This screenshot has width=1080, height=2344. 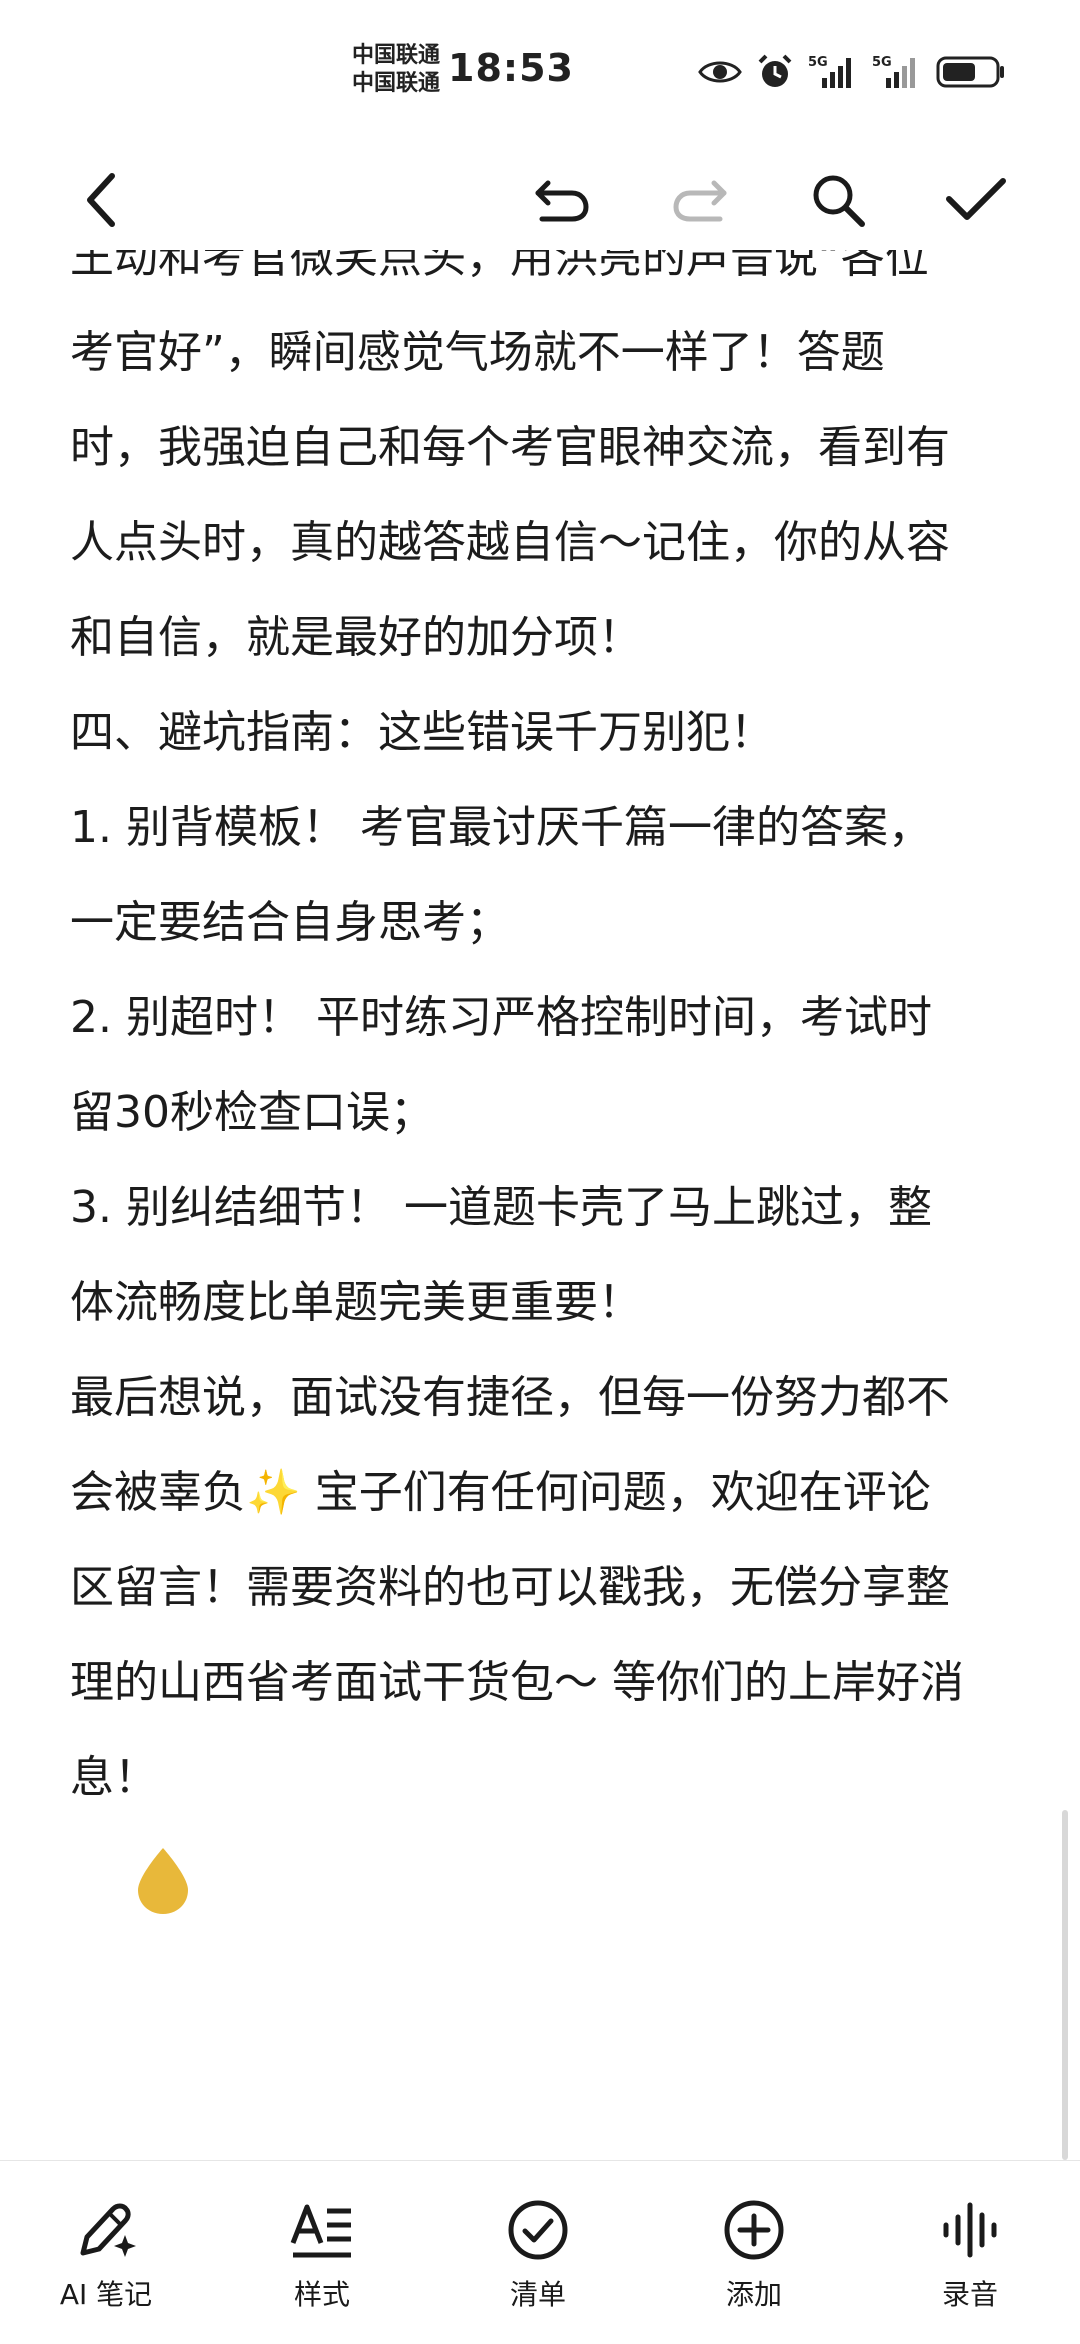 I want to click on add-button: 添加, so click(x=754, y=2255).